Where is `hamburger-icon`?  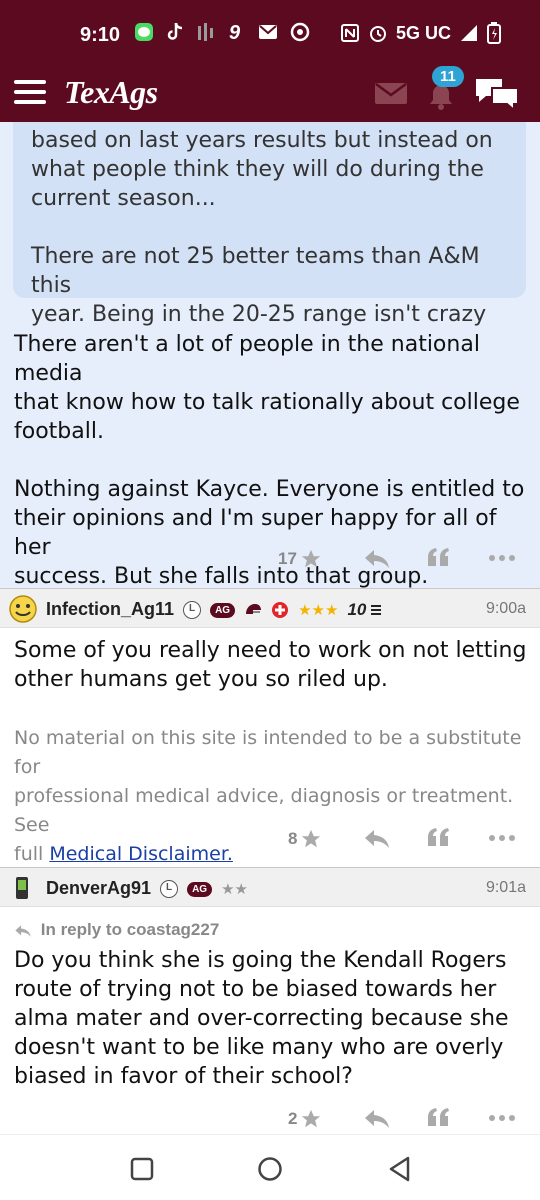 hamburger-icon is located at coordinates (30, 93).